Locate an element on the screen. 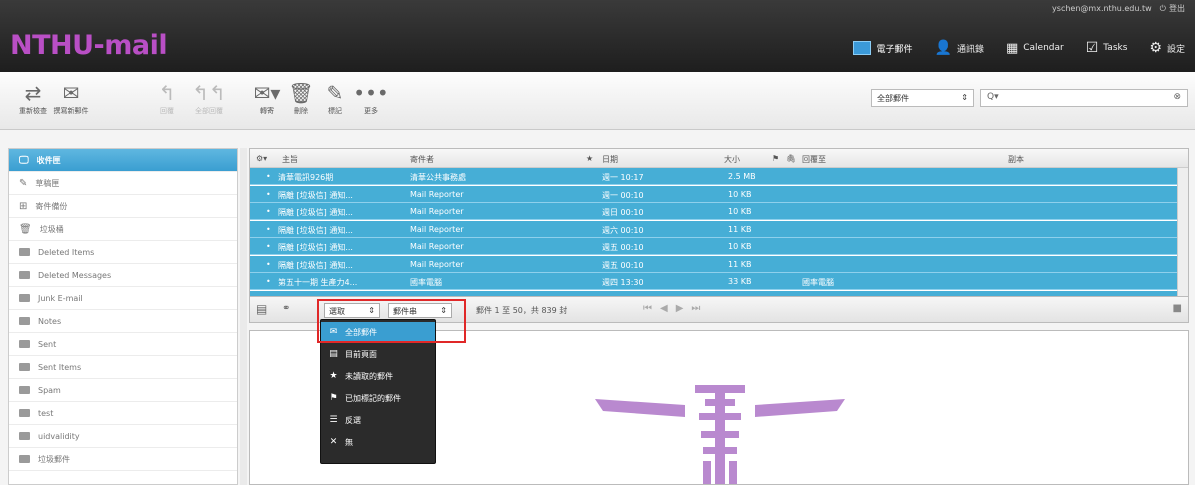  delete-button: 🗑 刪除 is located at coordinates (301, 98).